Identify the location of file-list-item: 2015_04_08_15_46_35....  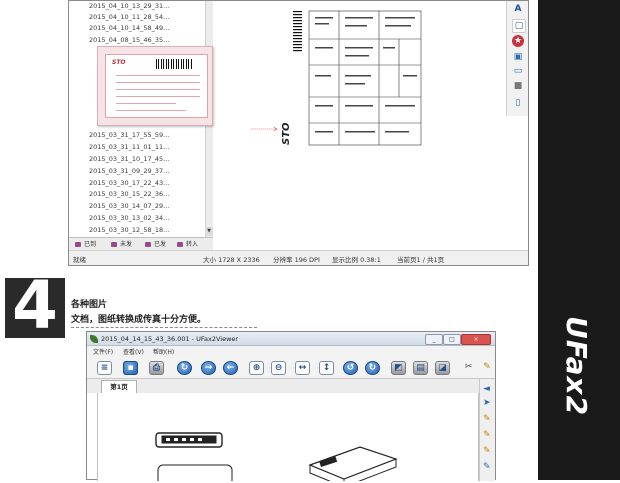
(129, 40).